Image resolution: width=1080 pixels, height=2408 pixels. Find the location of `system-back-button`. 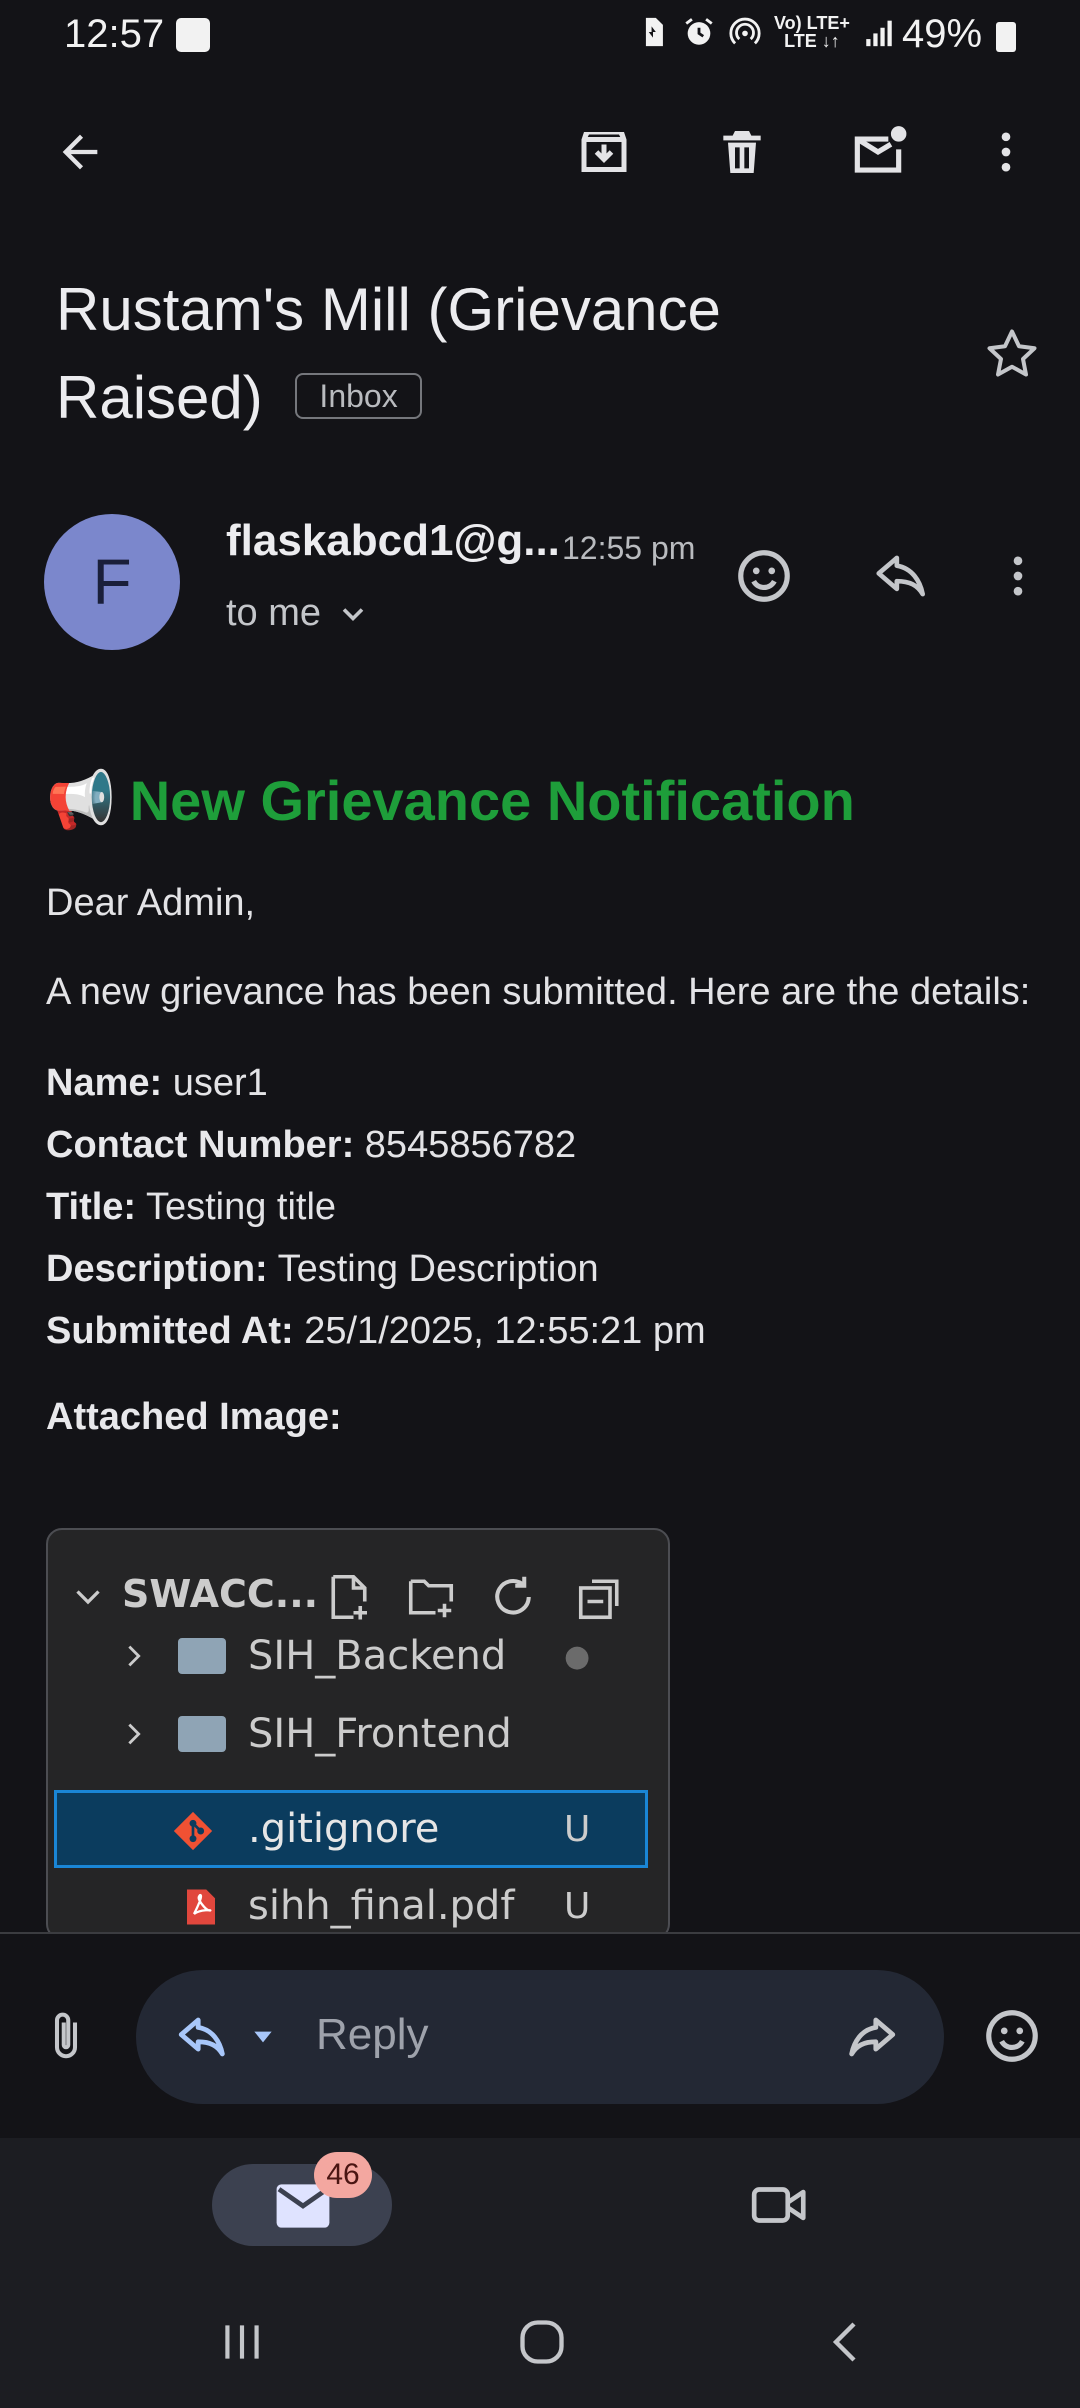

system-back-button is located at coordinates (846, 2342).